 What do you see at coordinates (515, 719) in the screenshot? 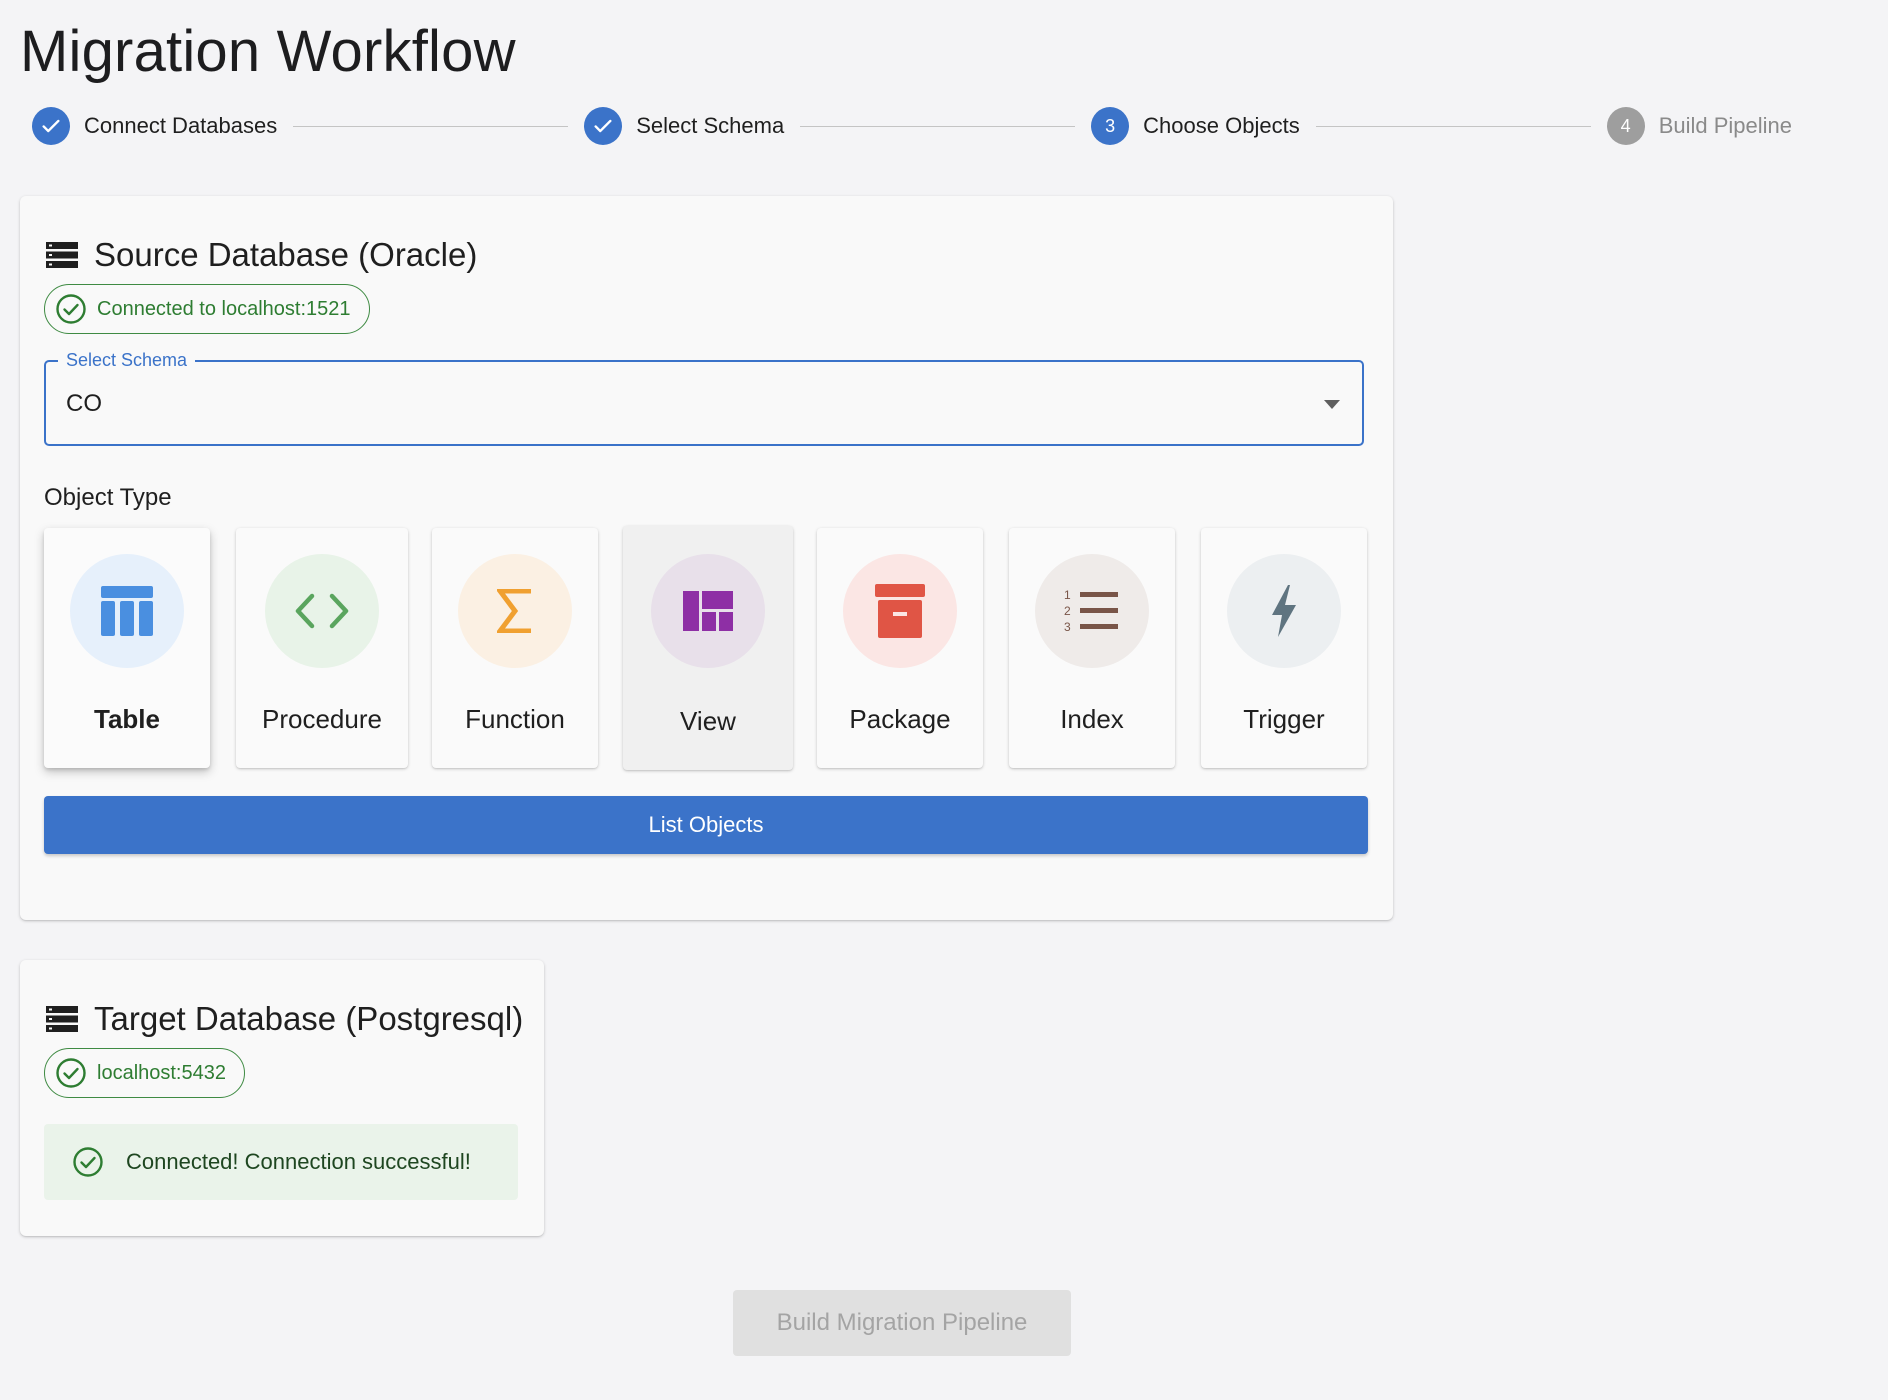
I see `tile-label: Function` at bounding box center [515, 719].